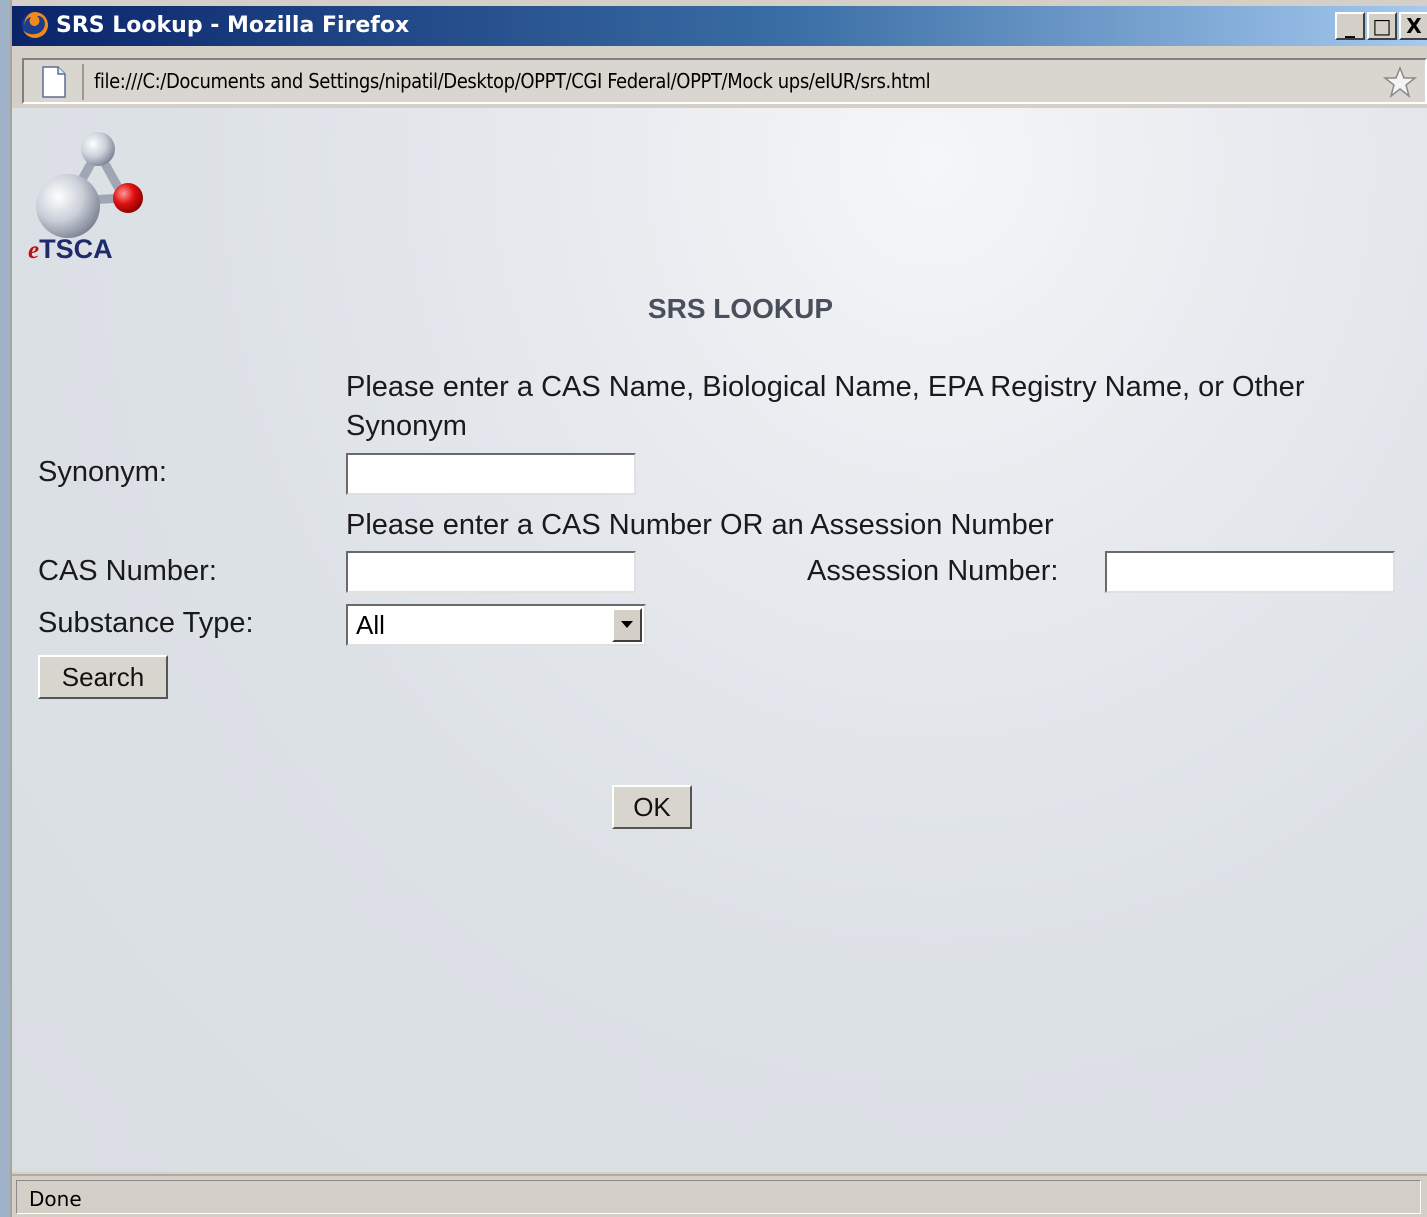 Image resolution: width=1427 pixels, height=1217 pixels. I want to click on cas-number-input, so click(491, 572).